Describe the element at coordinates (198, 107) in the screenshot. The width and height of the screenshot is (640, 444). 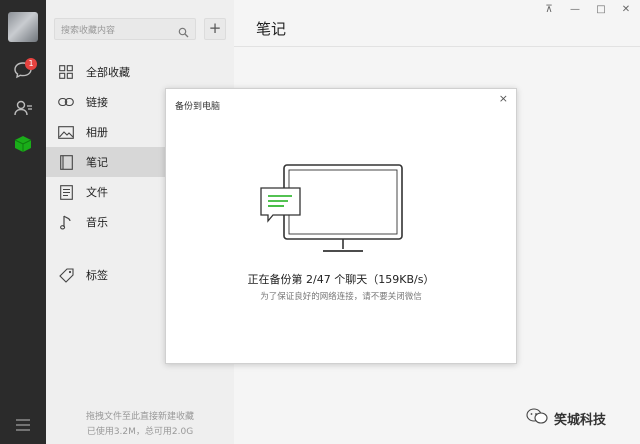
I see `dialog-title: 备份到电脑` at that location.